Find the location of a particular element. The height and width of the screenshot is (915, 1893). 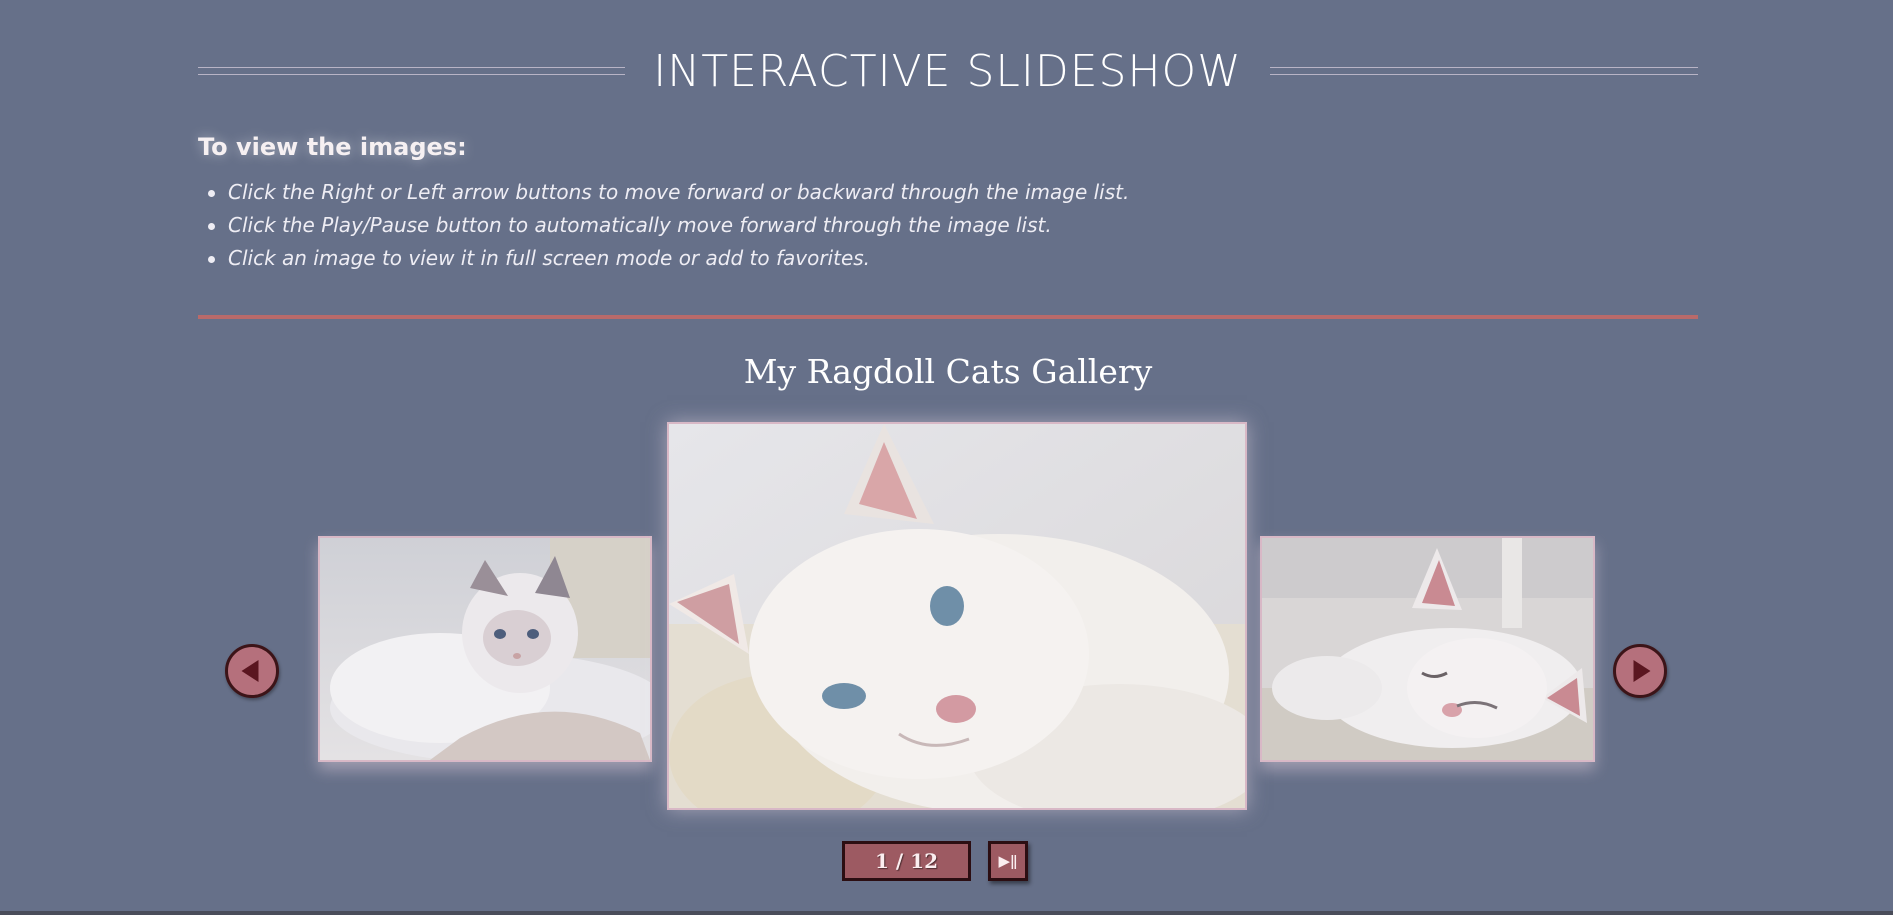

page-title: INTERACTIVE SLIDESHOW is located at coordinates (947, 71).